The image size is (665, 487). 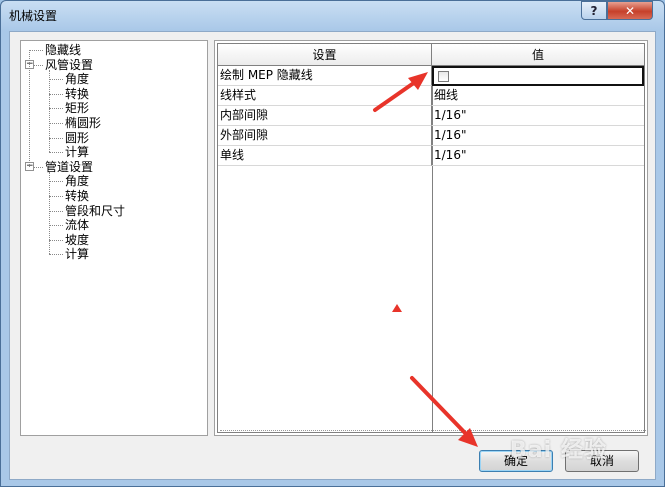 I want to click on tree-item: 矩形, so click(x=77, y=108).